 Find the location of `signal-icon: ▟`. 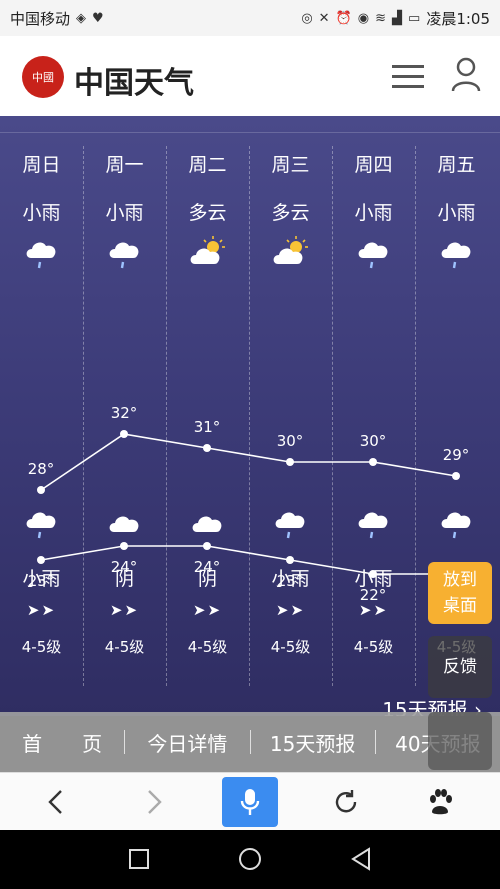

signal-icon: ▟ is located at coordinates (397, 18).